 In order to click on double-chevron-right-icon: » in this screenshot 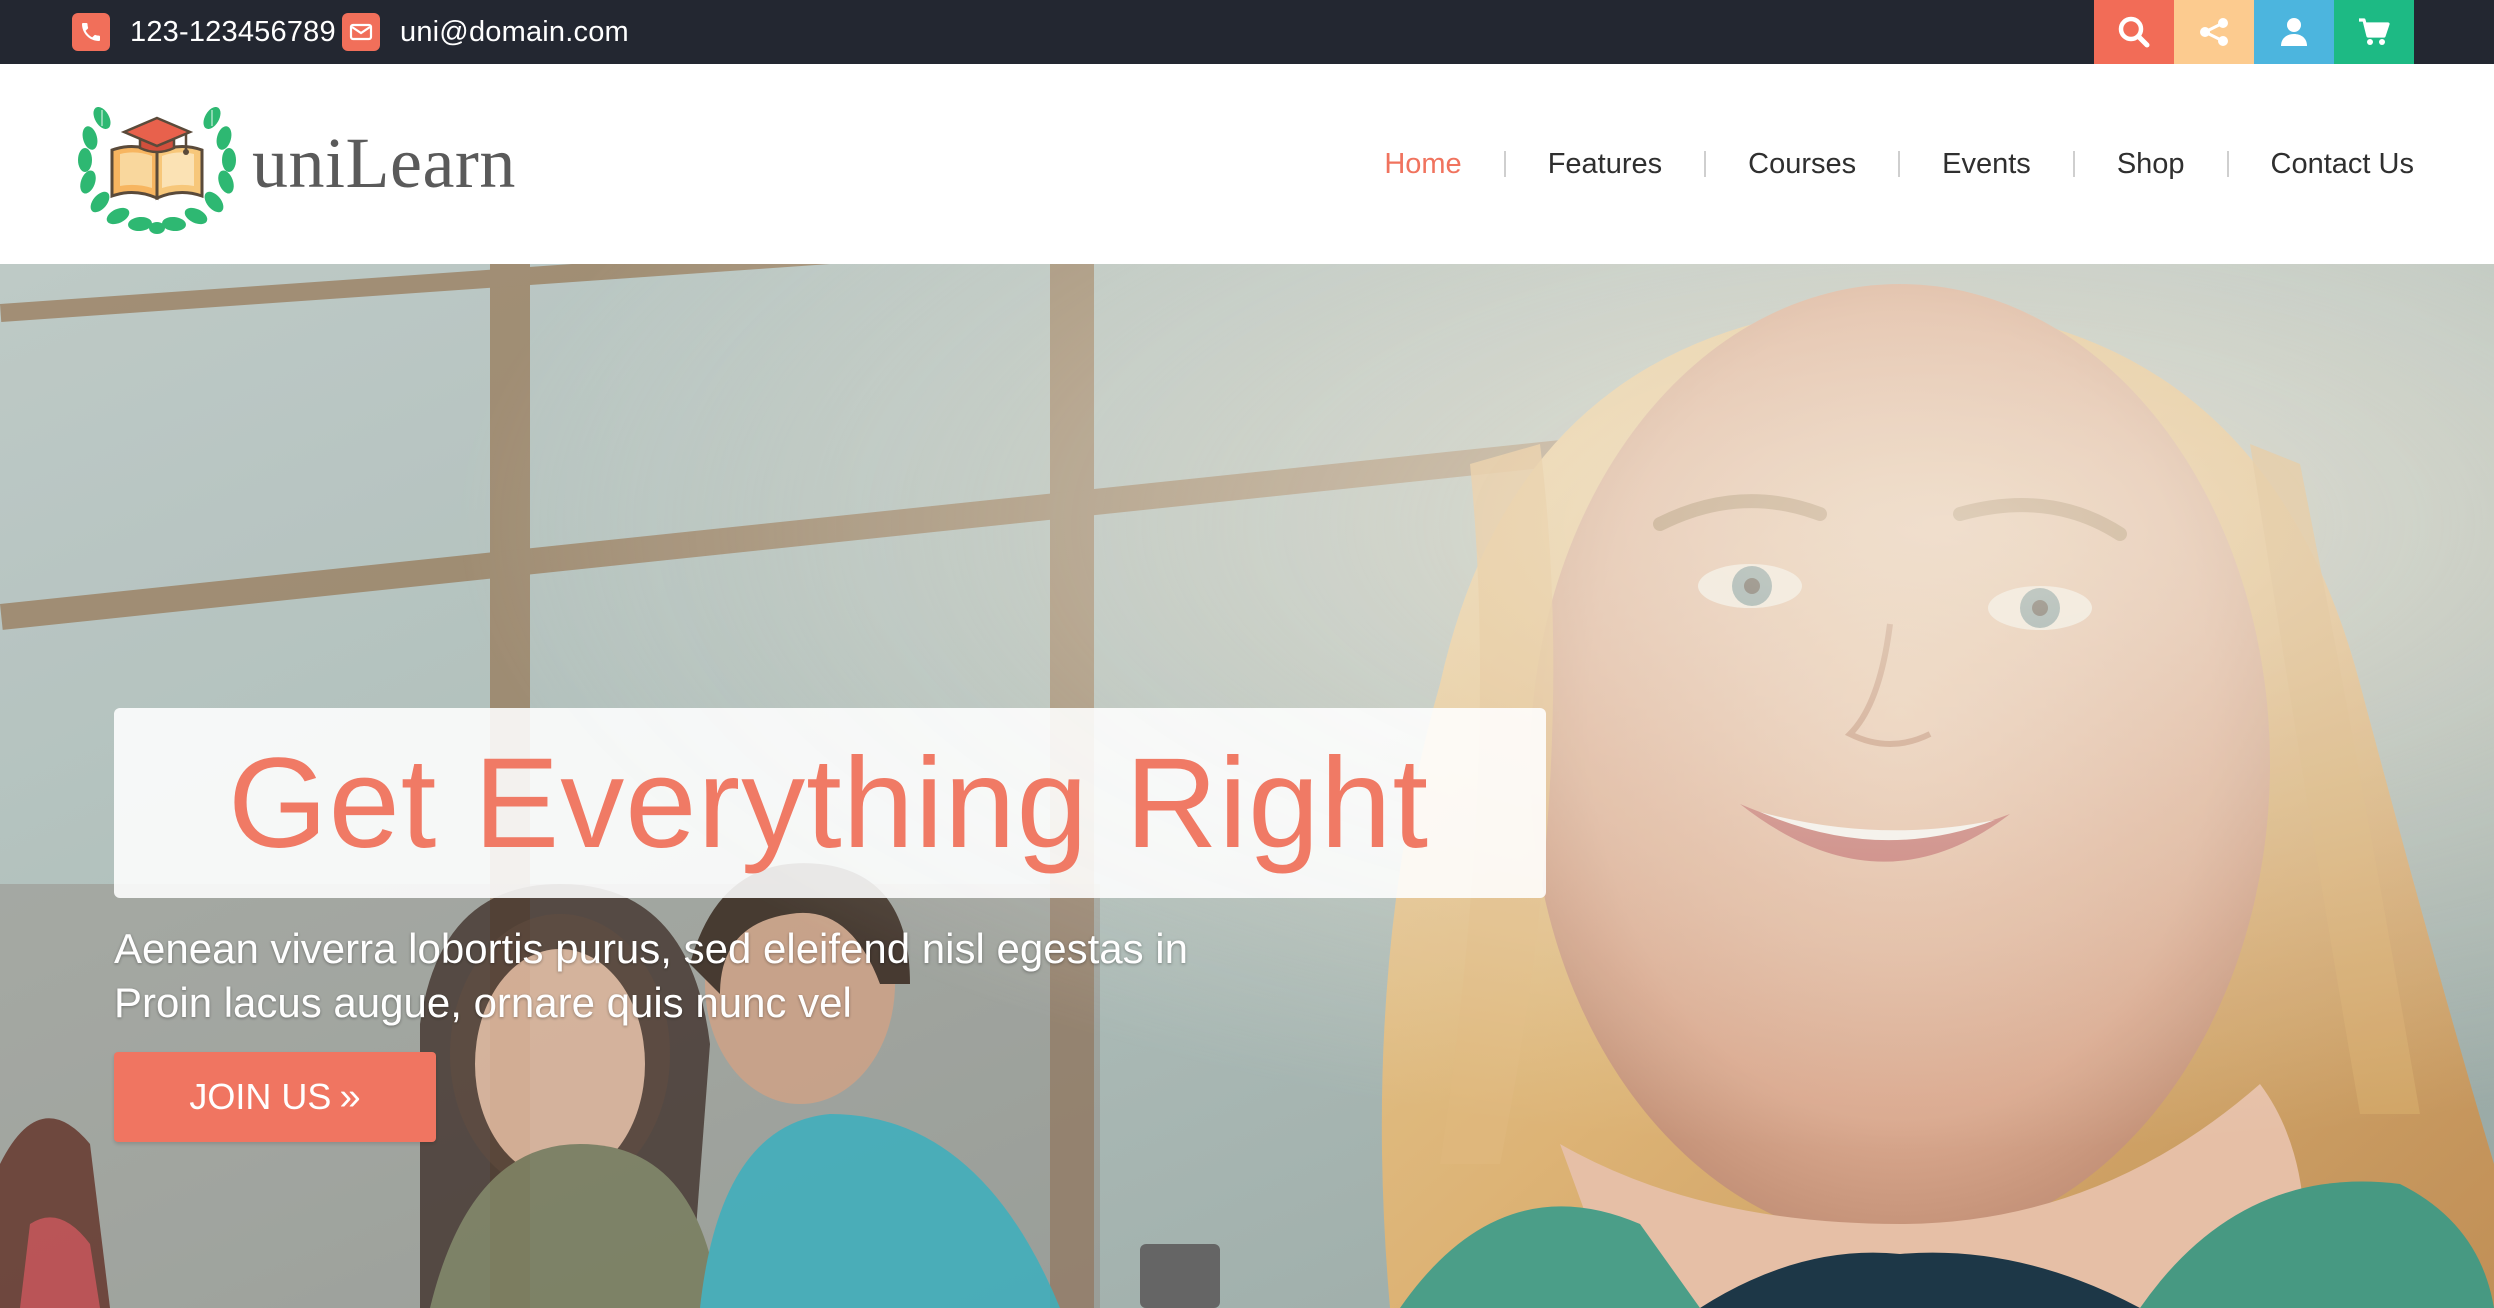, I will do `click(350, 1096)`.